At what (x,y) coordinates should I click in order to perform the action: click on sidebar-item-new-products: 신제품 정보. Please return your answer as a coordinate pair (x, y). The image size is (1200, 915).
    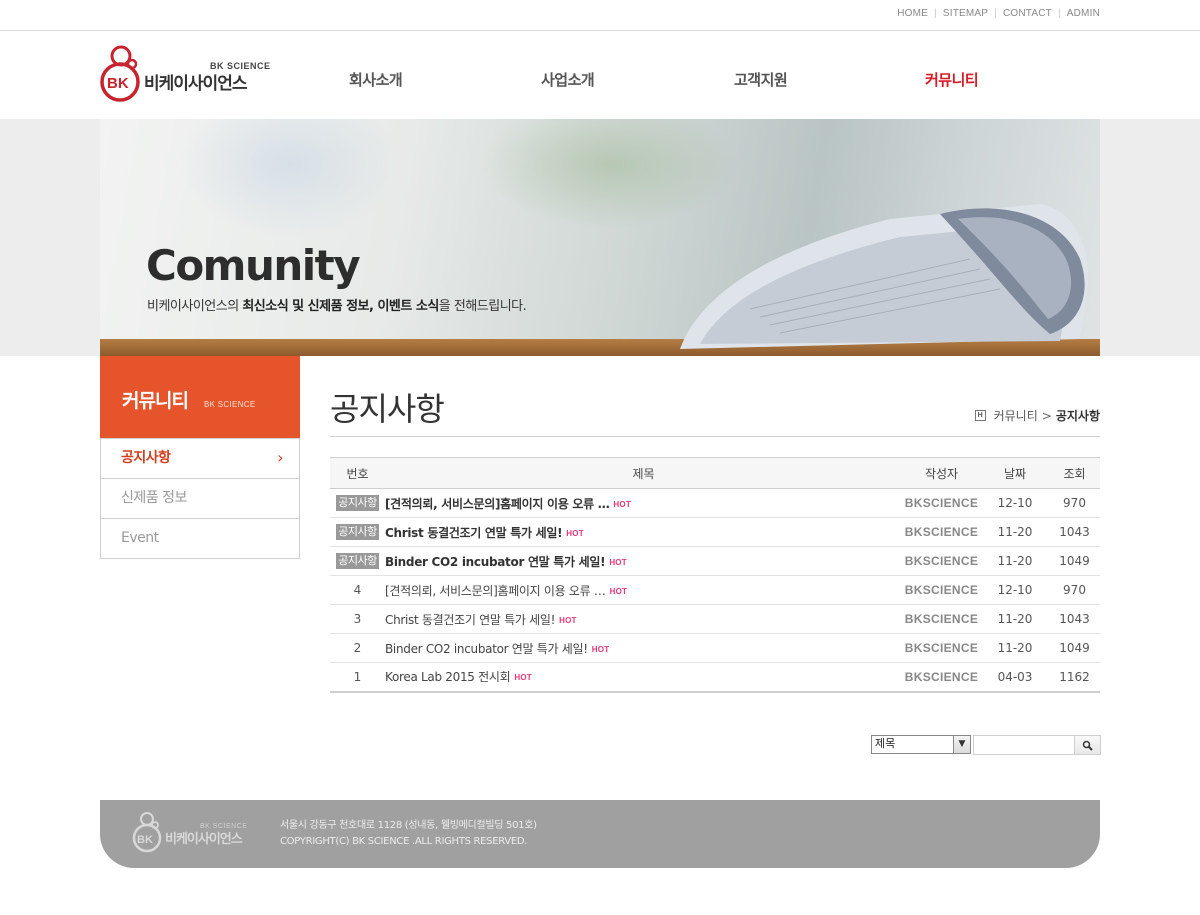
    Looking at the image, I should click on (200, 498).